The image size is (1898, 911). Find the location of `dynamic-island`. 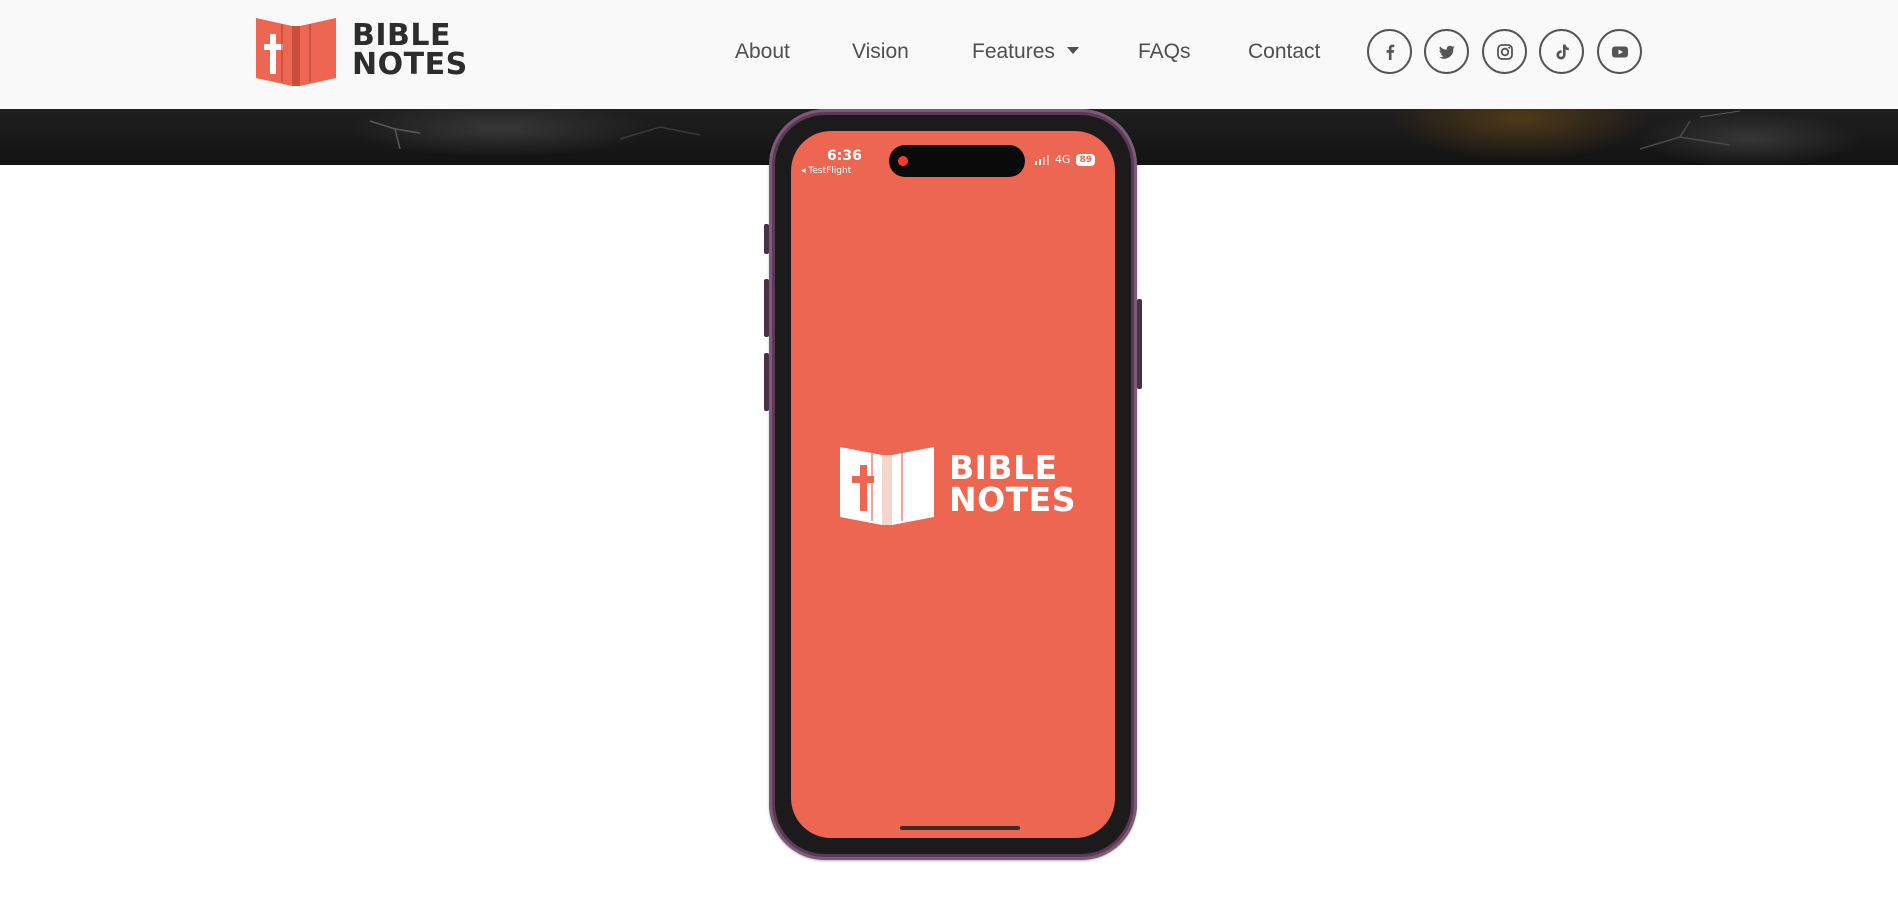

dynamic-island is located at coordinates (957, 161).